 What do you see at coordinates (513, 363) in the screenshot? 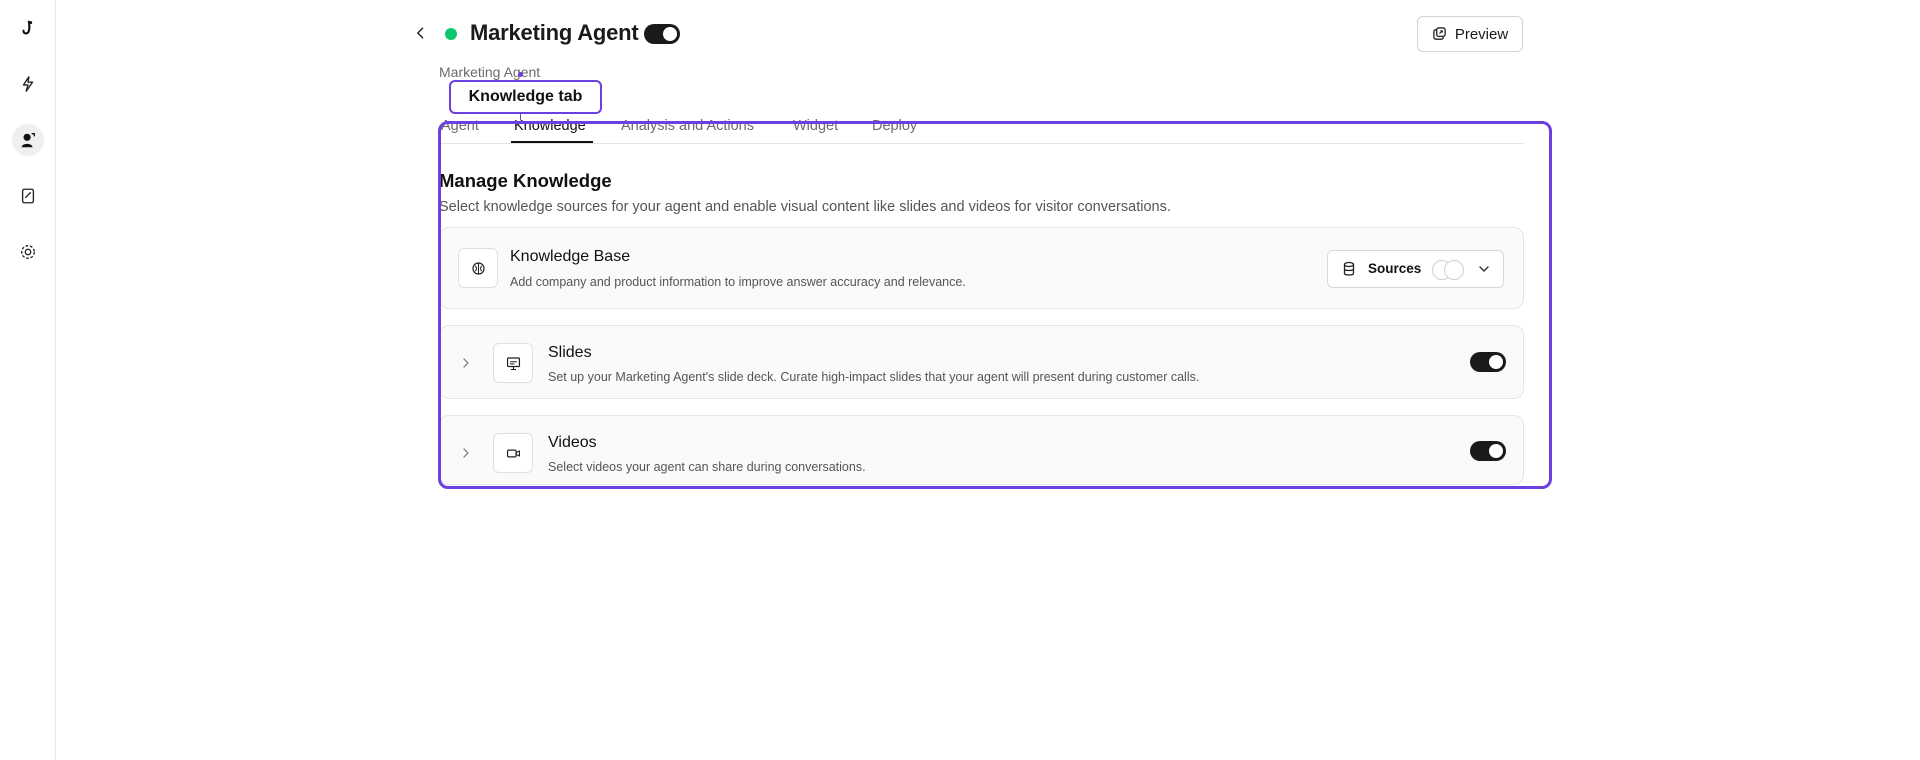
I see `presentation-icon` at bounding box center [513, 363].